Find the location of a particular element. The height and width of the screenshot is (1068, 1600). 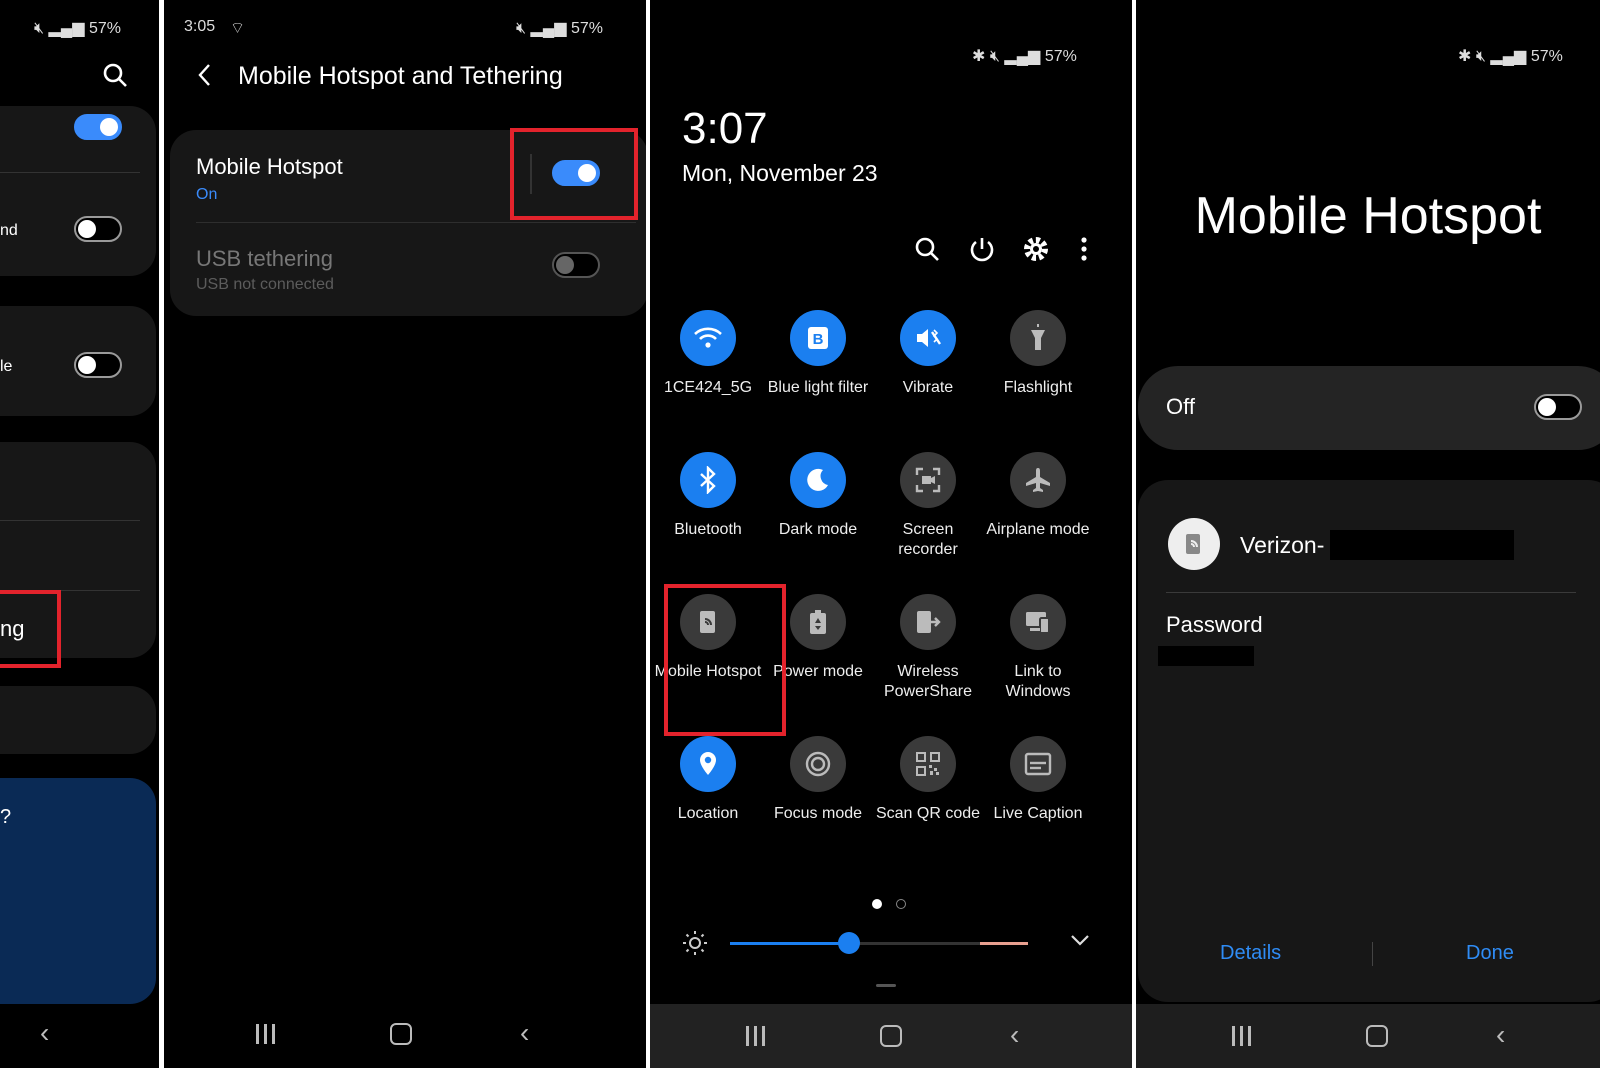

quick-tile-live-caption: Live Caption is located at coordinates (1038, 780).